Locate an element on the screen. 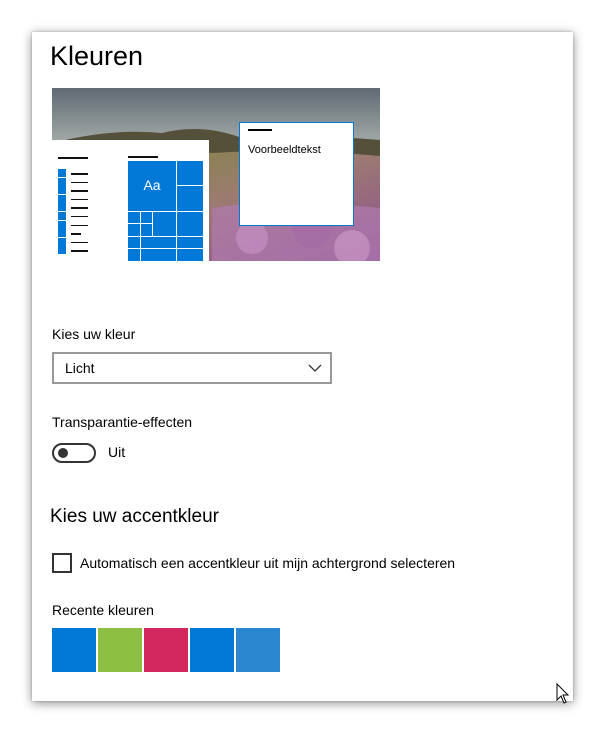 This screenshot has width=605, height=733. toggle-knob is located at coordinates (63, 453).